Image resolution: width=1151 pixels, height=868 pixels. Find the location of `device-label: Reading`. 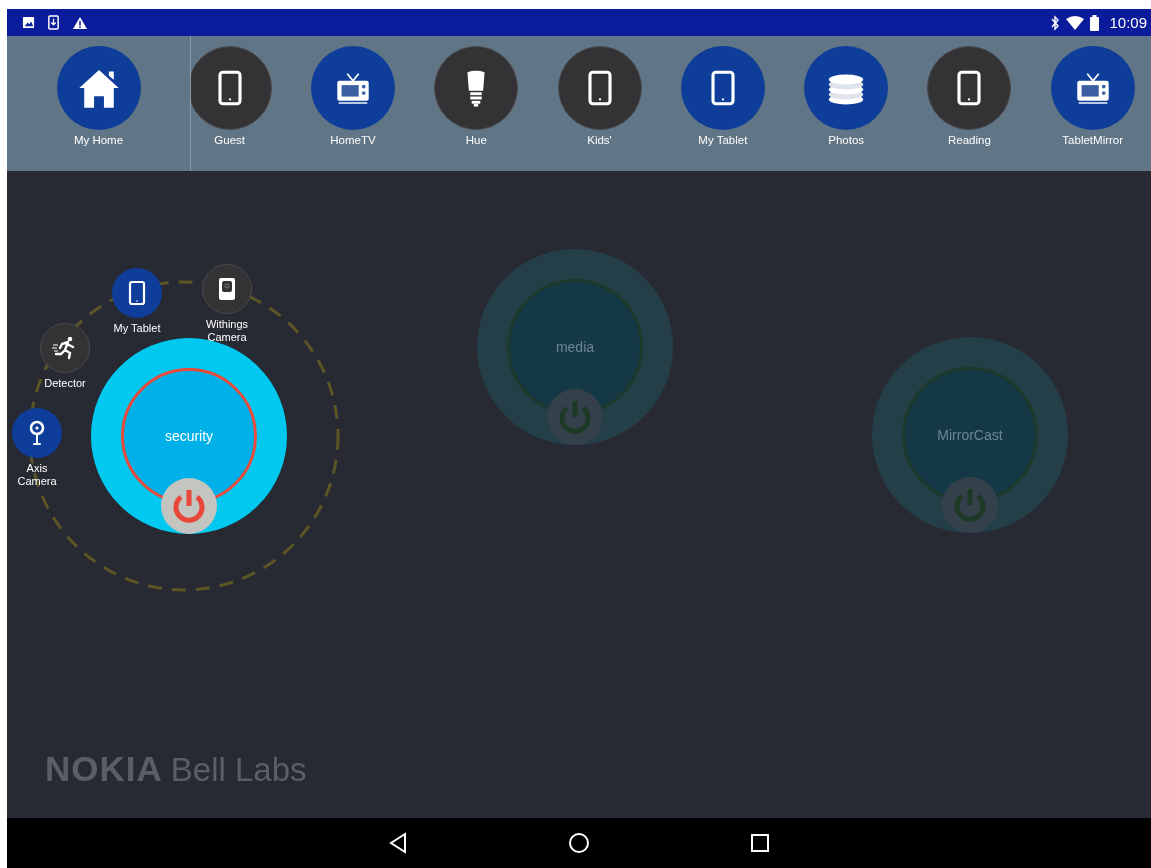

device-label: Reading is located at coordinates (969, 140).